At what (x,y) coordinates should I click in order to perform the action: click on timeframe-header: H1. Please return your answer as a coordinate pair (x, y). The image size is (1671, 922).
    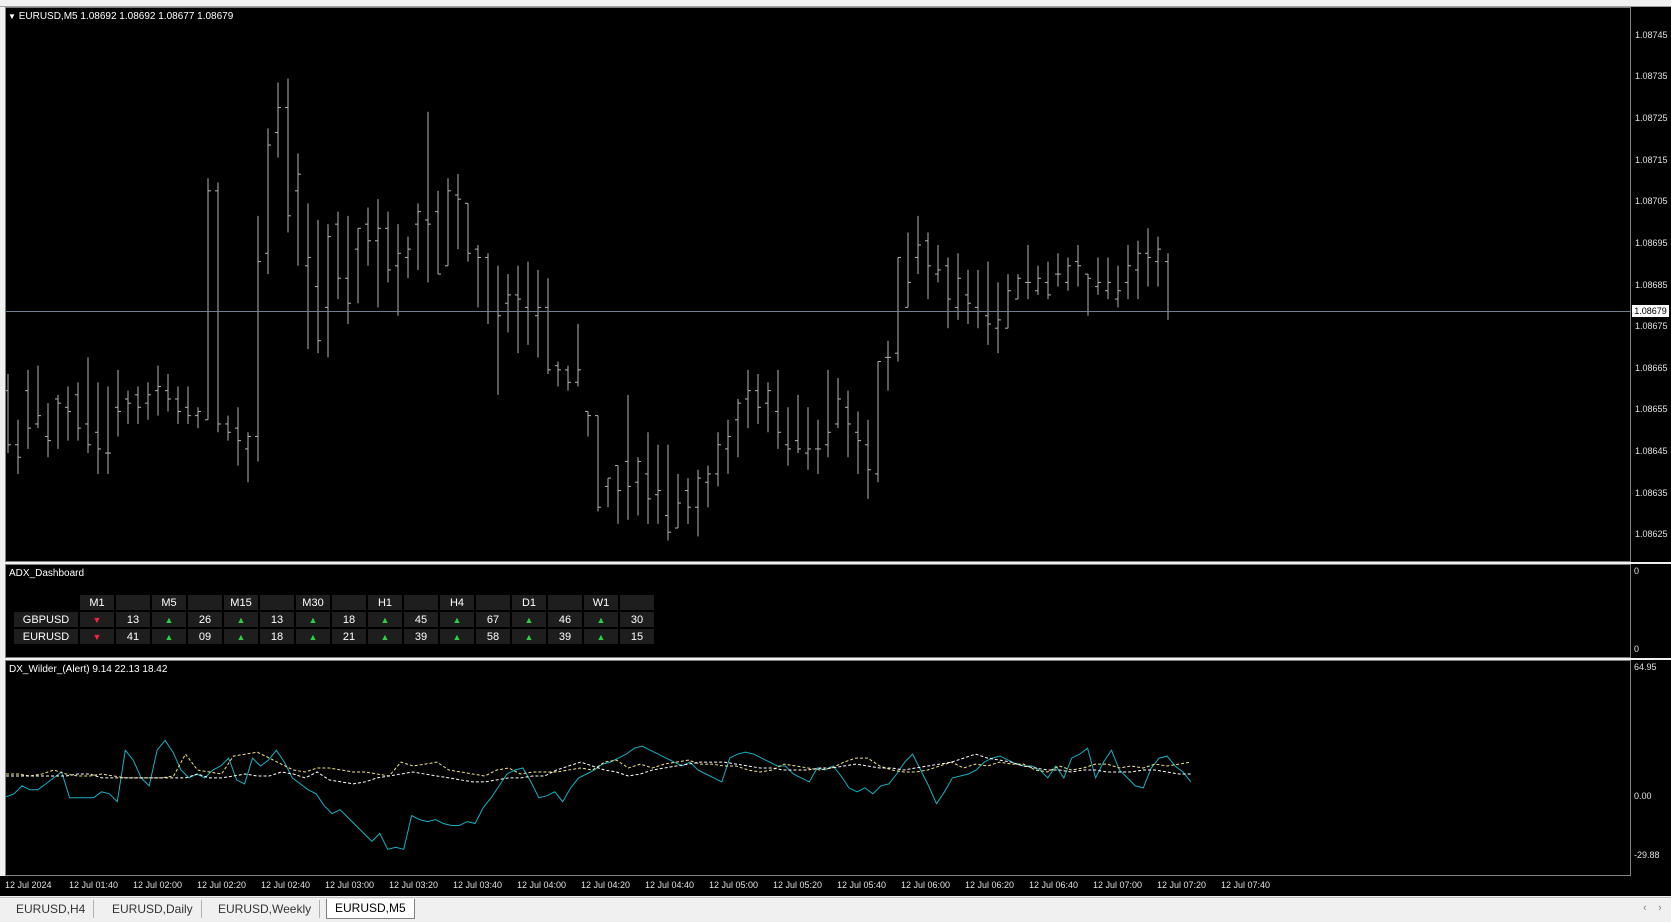
    Looking at the image, I should click on (385, 602).